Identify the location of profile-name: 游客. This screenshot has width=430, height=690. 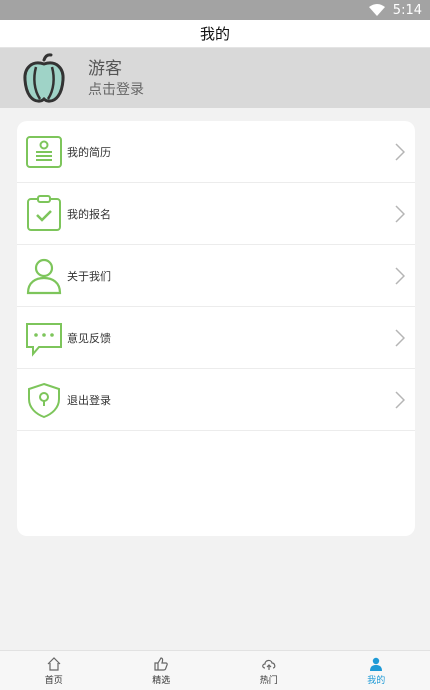
(105, 69).